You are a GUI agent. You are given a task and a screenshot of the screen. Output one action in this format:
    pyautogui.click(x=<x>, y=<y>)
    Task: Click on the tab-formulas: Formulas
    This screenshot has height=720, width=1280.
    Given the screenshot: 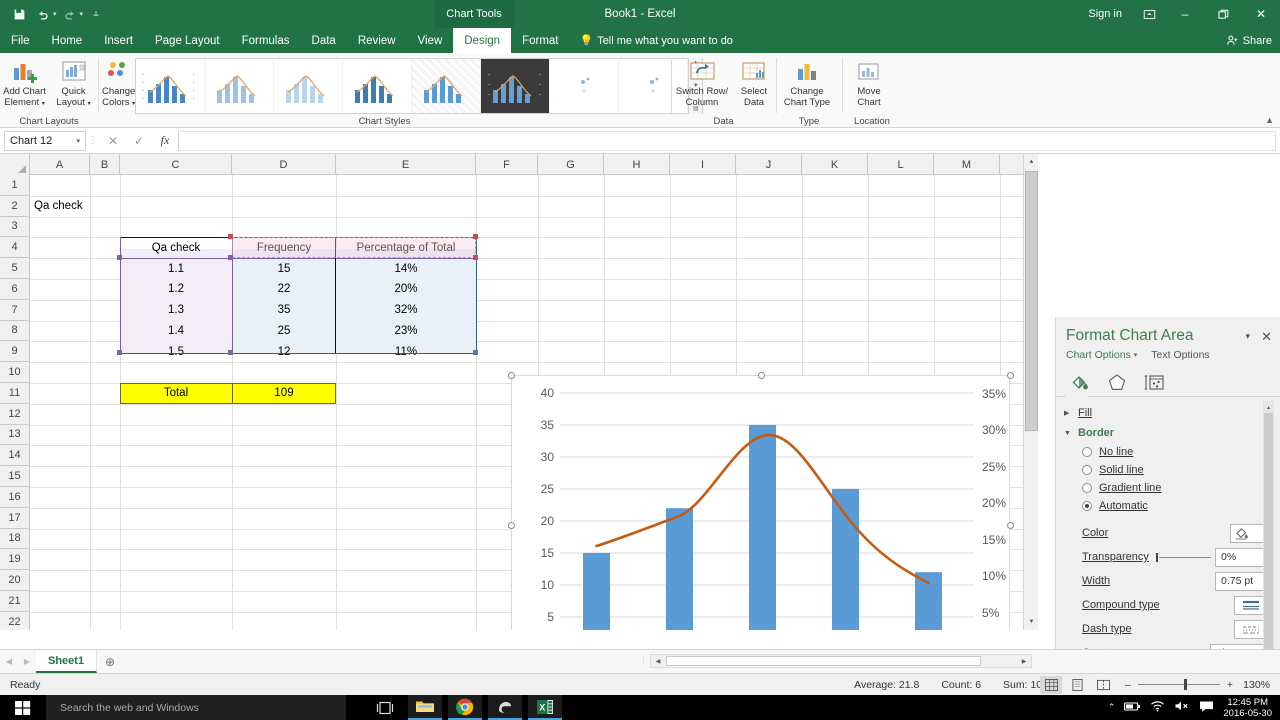 What is the action you would take?
    pyautogui.click(x=266, y=40)
    